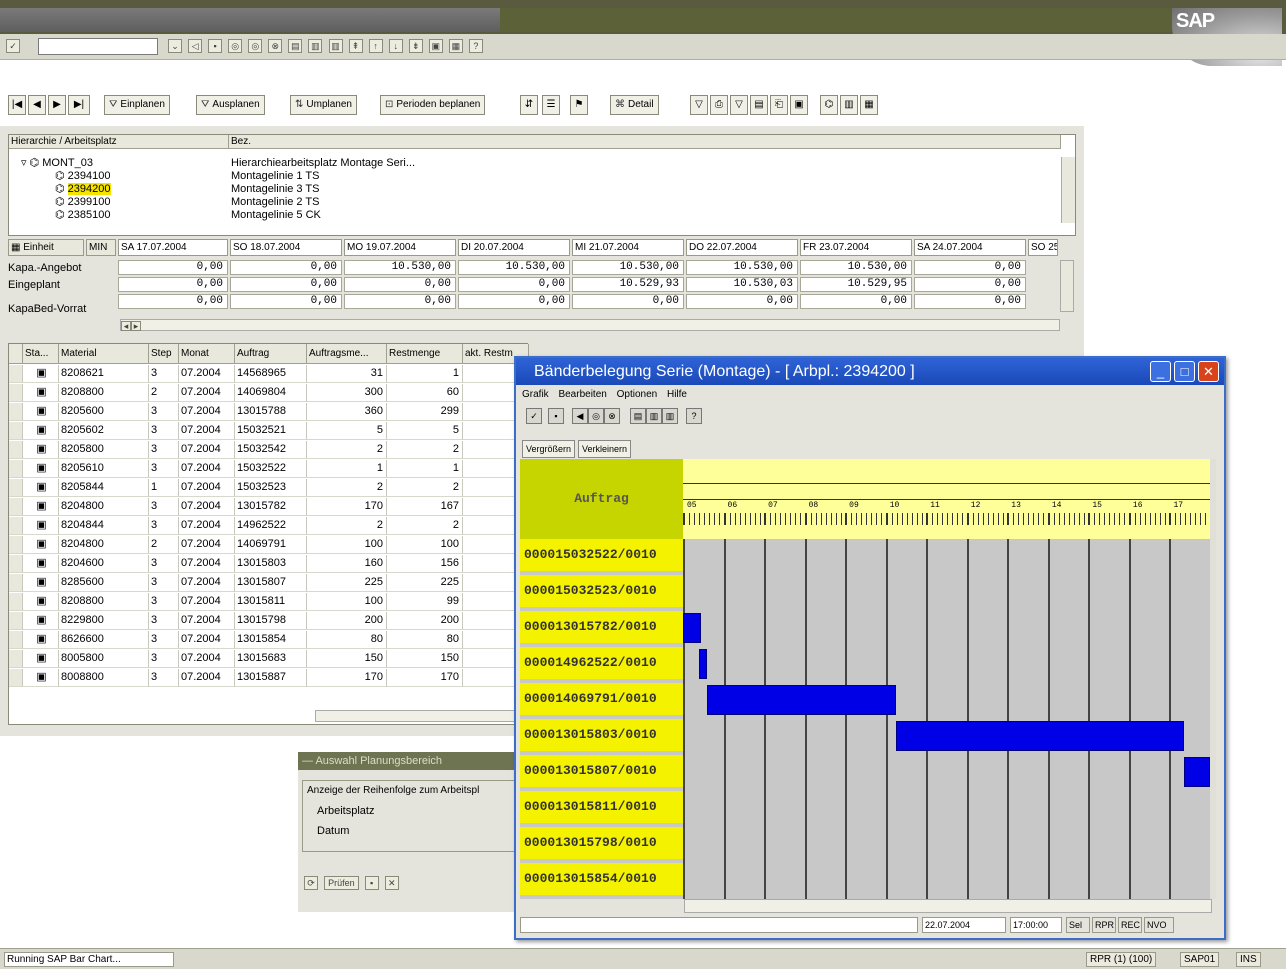  What do you see at coordinates (601, 808) in the screenshot?
I see `gantt-lane-label: 000013015811/0010` at bounding box center [601, 808].